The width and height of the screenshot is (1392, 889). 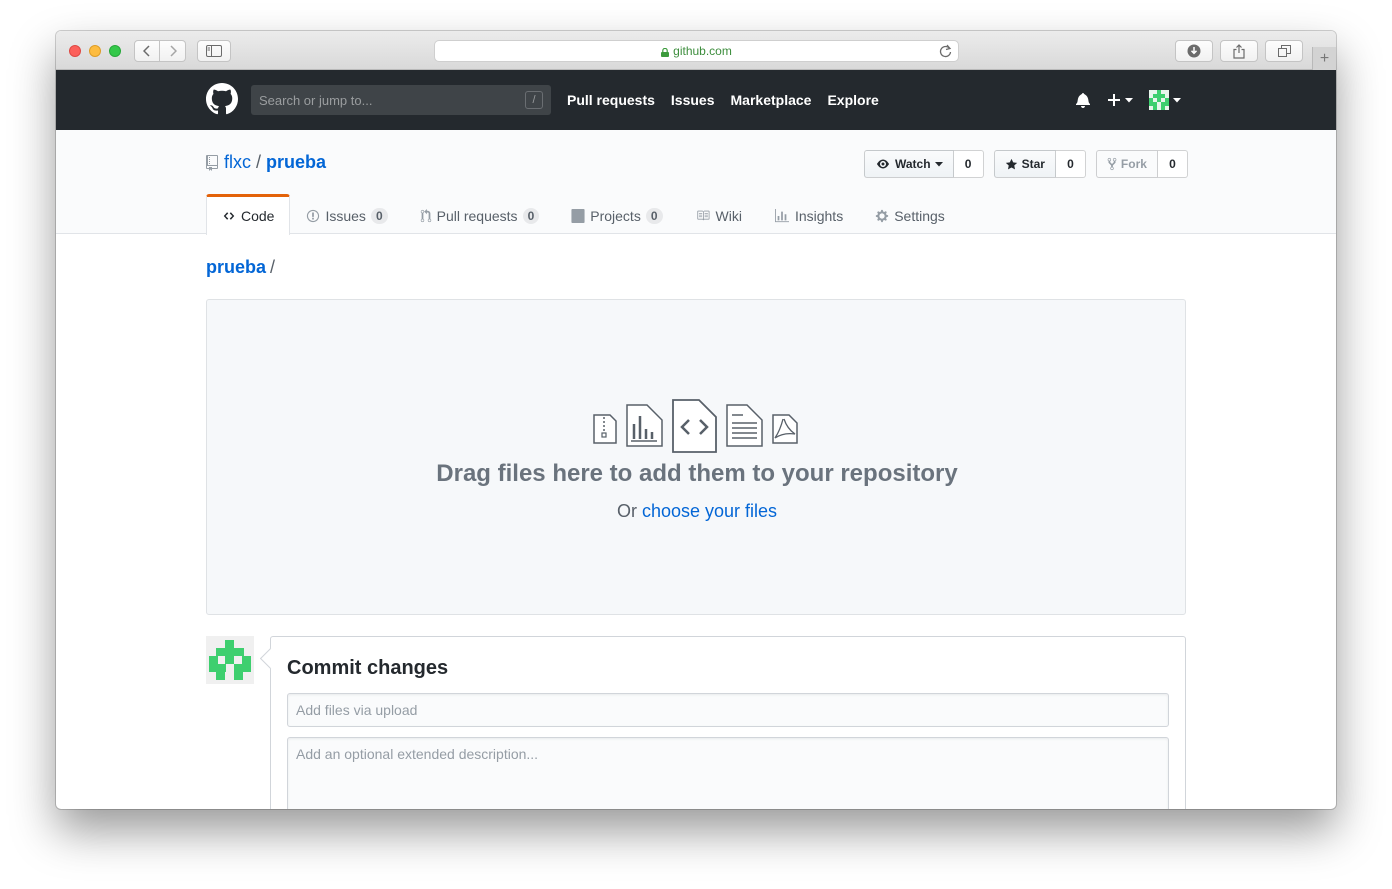 I want to click on tab-insights: Insights, so click(x=808, y=214).